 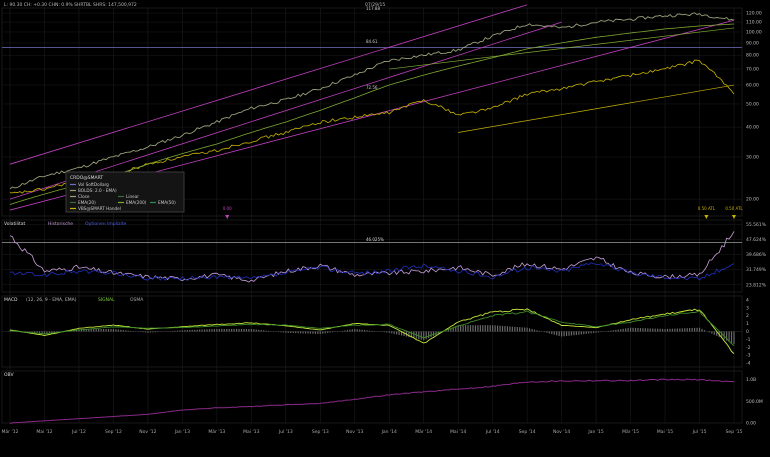 I want to click on macd-signal-label: SIGNAL, so click(x=106, y=300).